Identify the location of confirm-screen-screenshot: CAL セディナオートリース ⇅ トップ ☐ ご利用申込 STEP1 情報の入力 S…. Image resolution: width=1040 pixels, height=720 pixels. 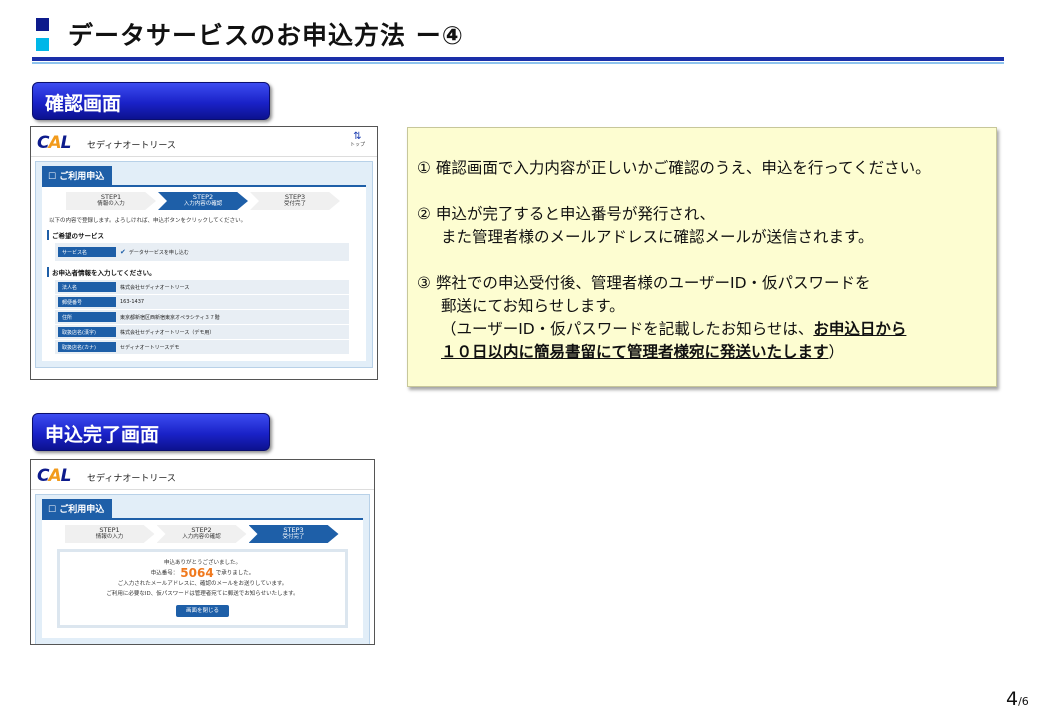
(204, 253).